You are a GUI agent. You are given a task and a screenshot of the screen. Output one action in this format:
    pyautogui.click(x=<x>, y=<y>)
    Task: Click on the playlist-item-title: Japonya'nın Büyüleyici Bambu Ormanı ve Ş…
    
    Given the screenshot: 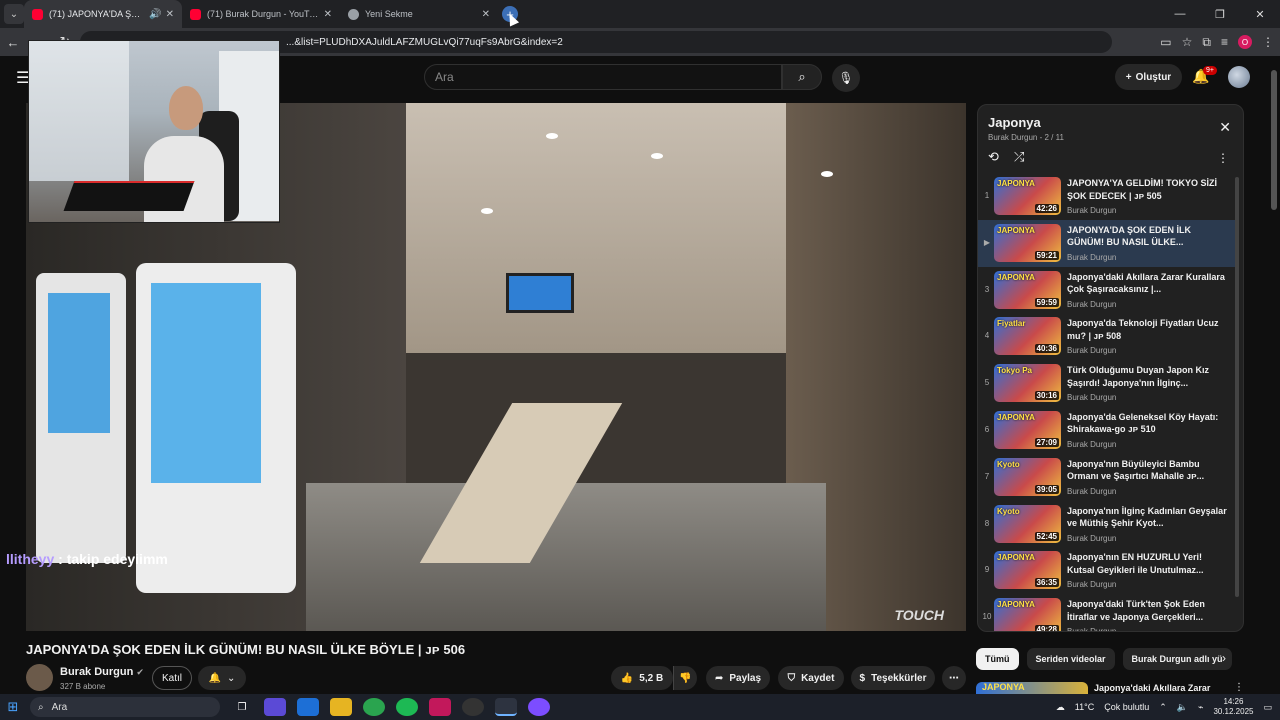 What is the action you would take?
    pyautogui.click(x=1147, y=470)
    